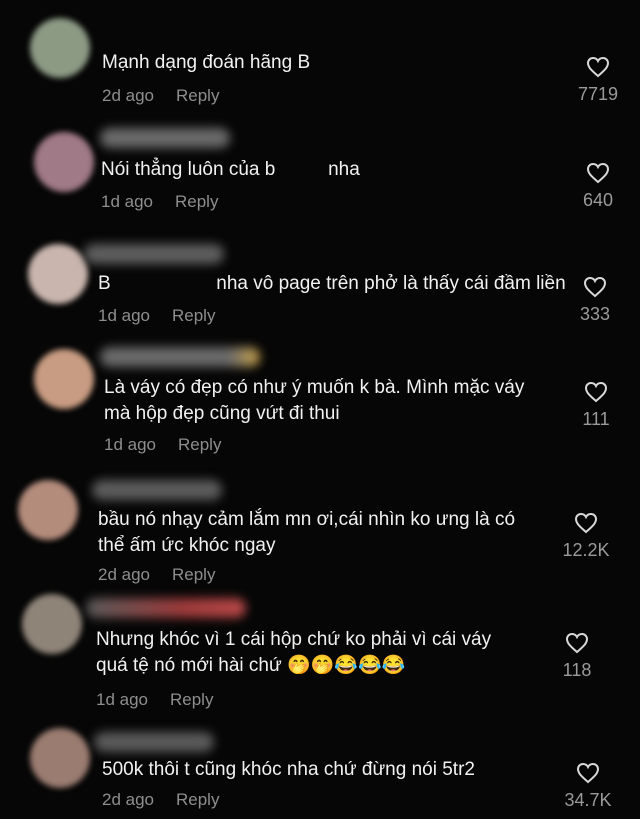 This screenshot has height=819, width=640. What do you see at coordinates (598, 200) in the screenshot?
I see `like-count: 640` at bounding box center [598, 200].